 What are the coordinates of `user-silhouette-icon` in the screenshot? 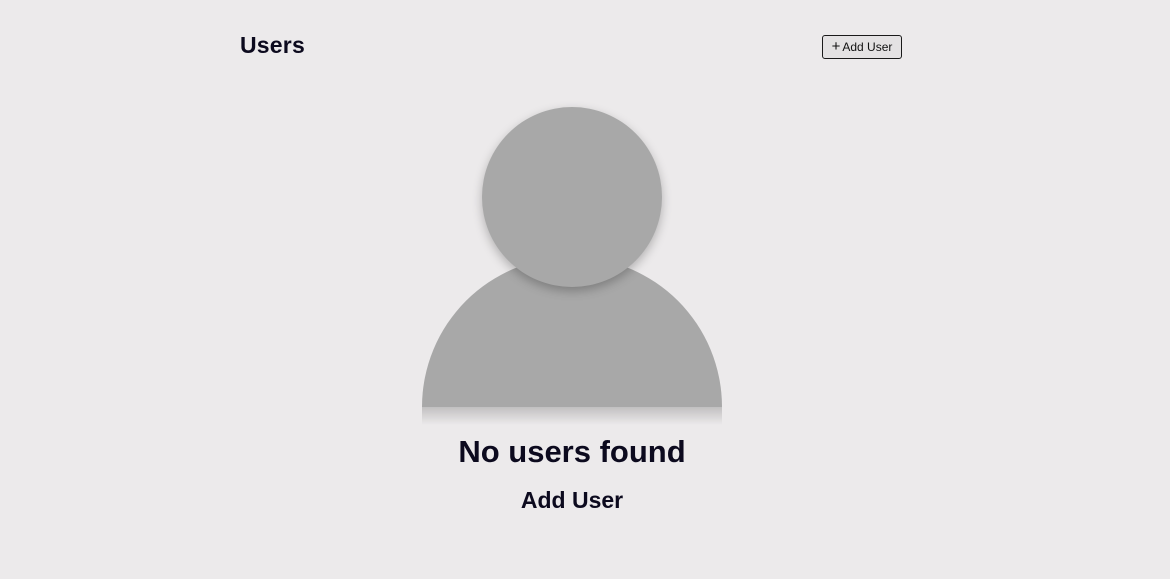 It's located at (572, 267).